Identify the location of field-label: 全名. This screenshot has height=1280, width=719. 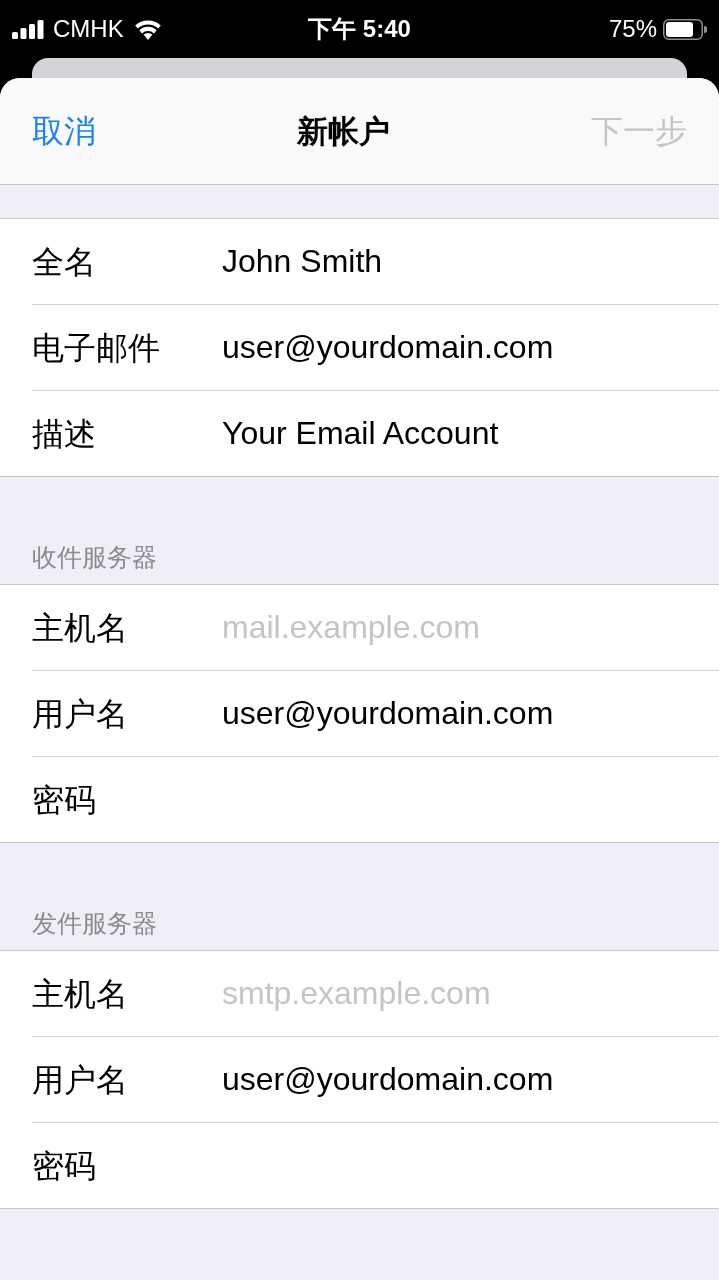
(64, 262).